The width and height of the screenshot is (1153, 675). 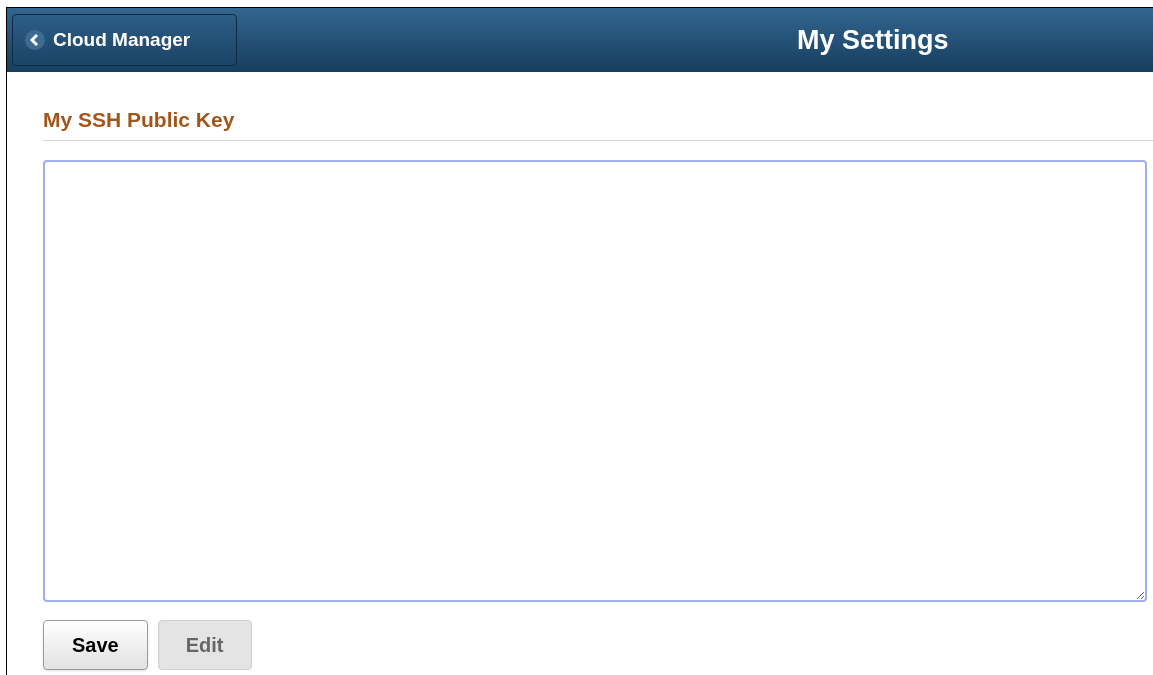 What do you see at coordinates (124, 40) in the screenshot?
I see `back-button: Cloud Manager` at bounding box center [124, 40].